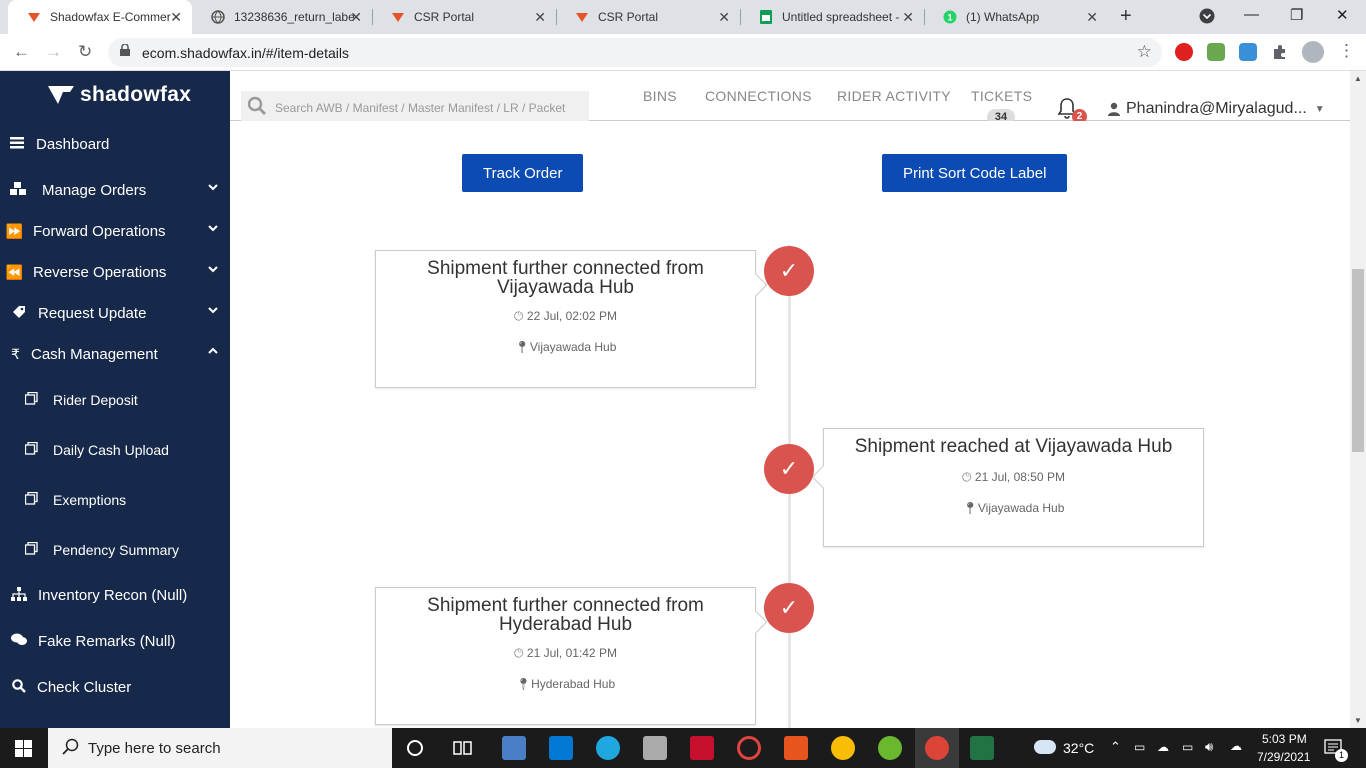 This screenshot has width=1366, height=768. Describe the element at coordinates (890, 748) in the screenshot. I see `utorrent-icon` at that location.